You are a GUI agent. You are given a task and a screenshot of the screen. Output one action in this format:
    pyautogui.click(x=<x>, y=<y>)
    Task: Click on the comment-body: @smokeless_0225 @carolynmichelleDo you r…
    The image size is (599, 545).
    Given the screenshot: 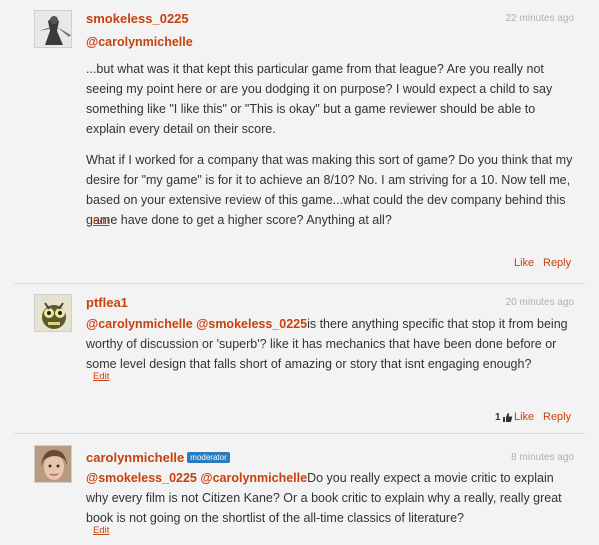 What is the action you would take?
    pyautogui.click(x=330, y=503)
    